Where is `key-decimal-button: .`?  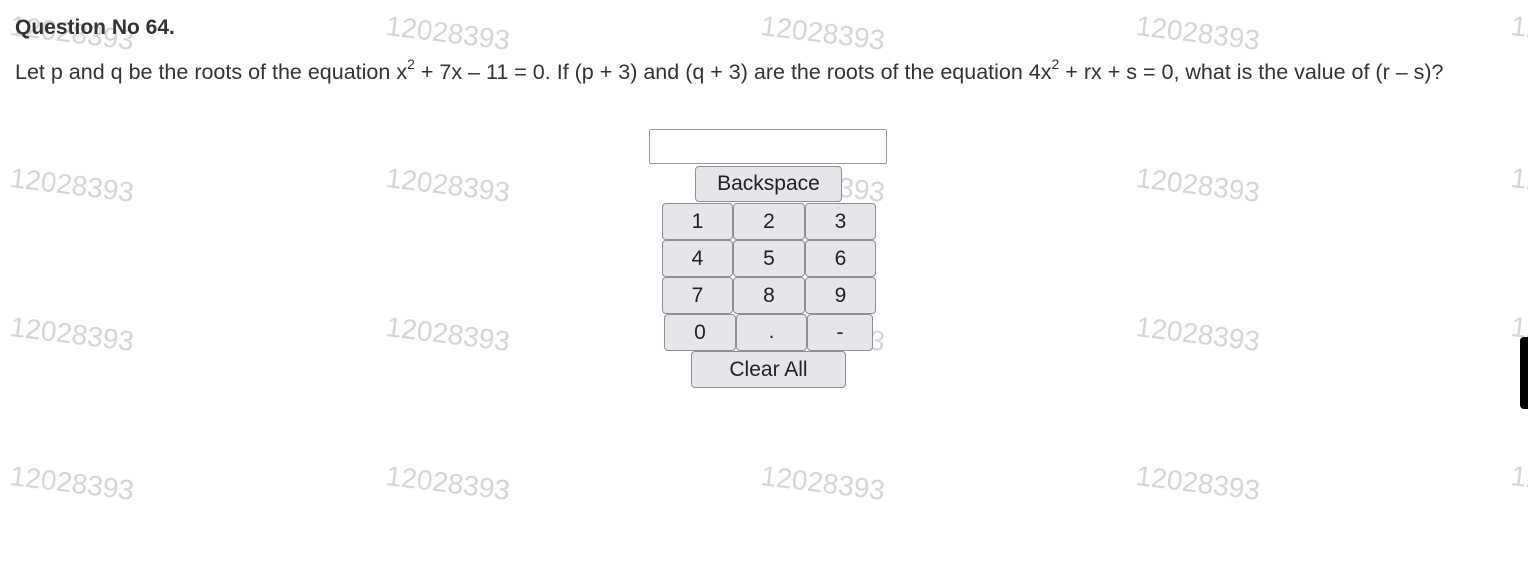
key-decimal-button: . is located at coordinates (771, 332).